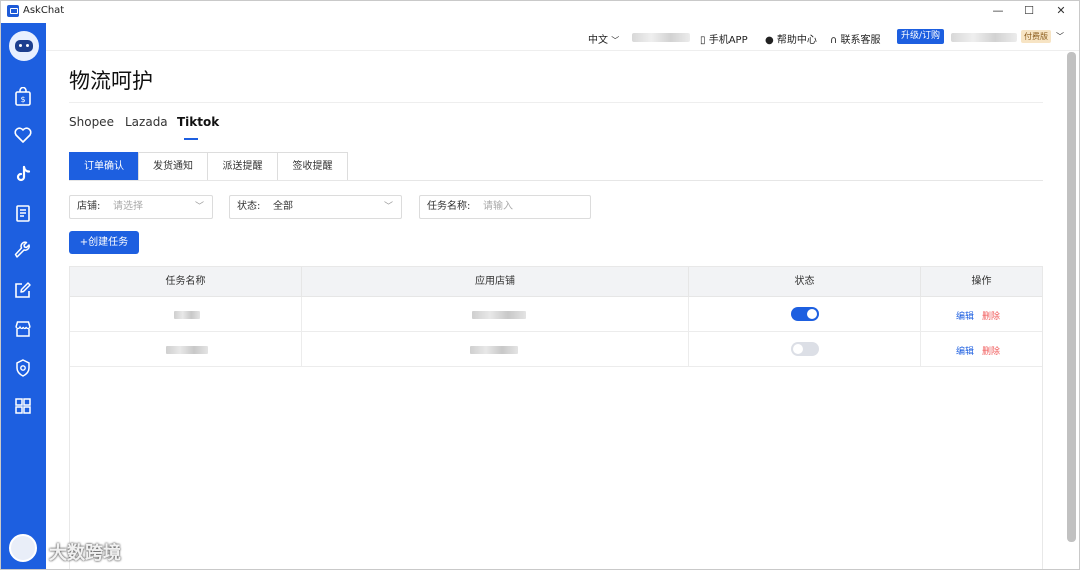  I want to click on store-label: 店铺:, so click(89, 206).